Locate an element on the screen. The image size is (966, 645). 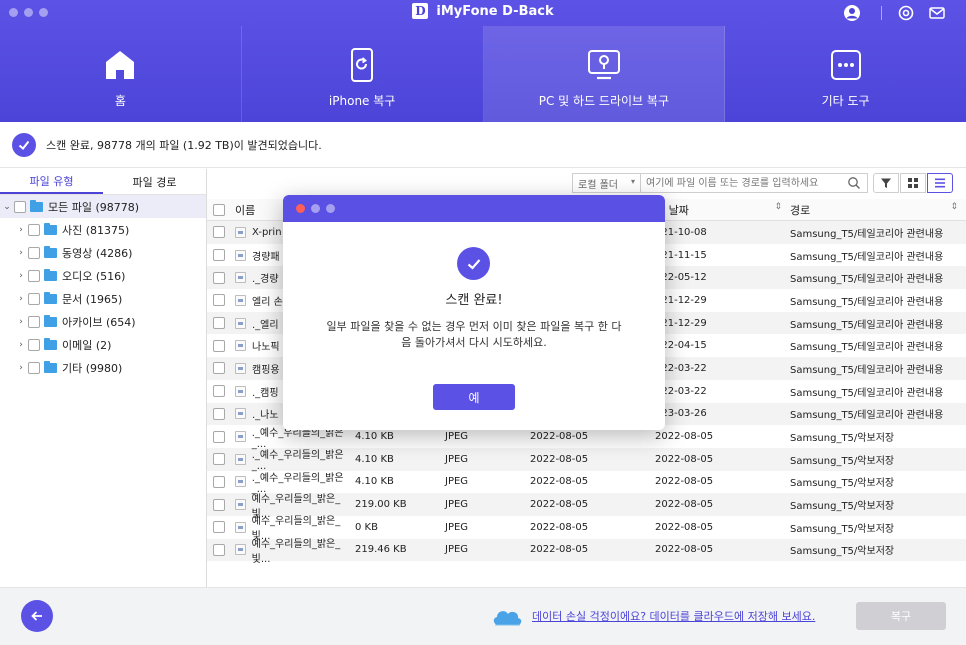
chevron-down-icon: ⌄ is located at coordinates (7, 207).